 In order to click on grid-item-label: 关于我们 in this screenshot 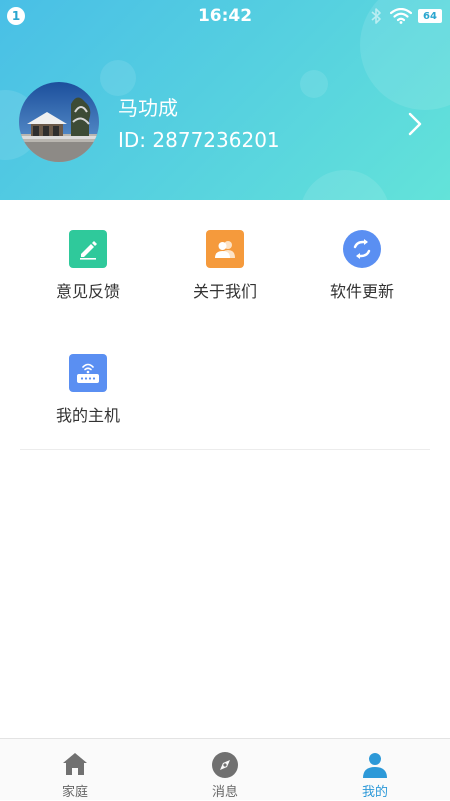, I will do `click(224, 291)`.